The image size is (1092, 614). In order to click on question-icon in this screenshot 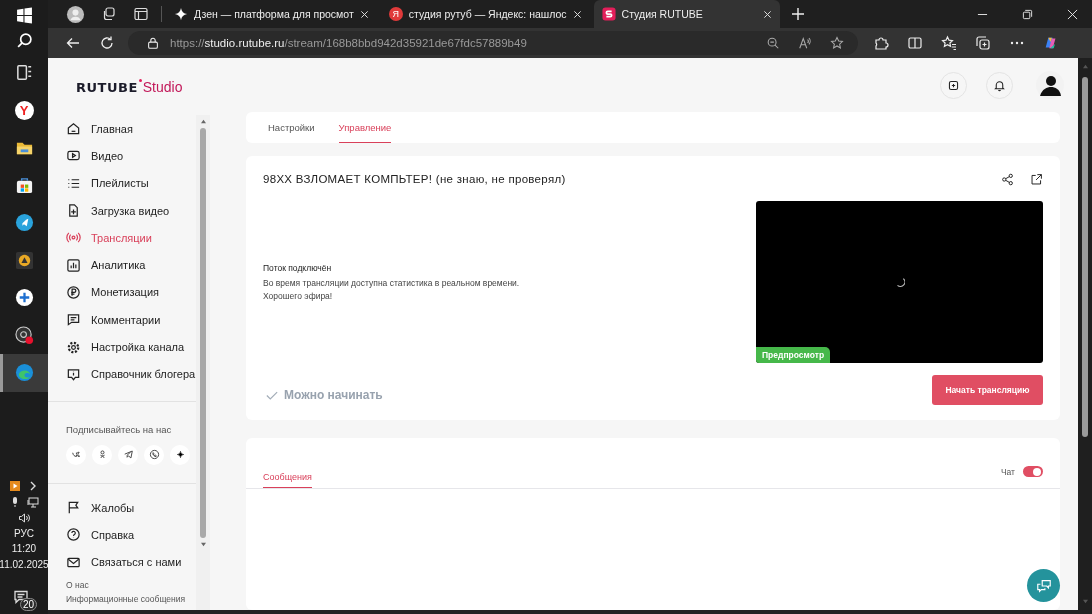, I will do `click(73, 535)`.